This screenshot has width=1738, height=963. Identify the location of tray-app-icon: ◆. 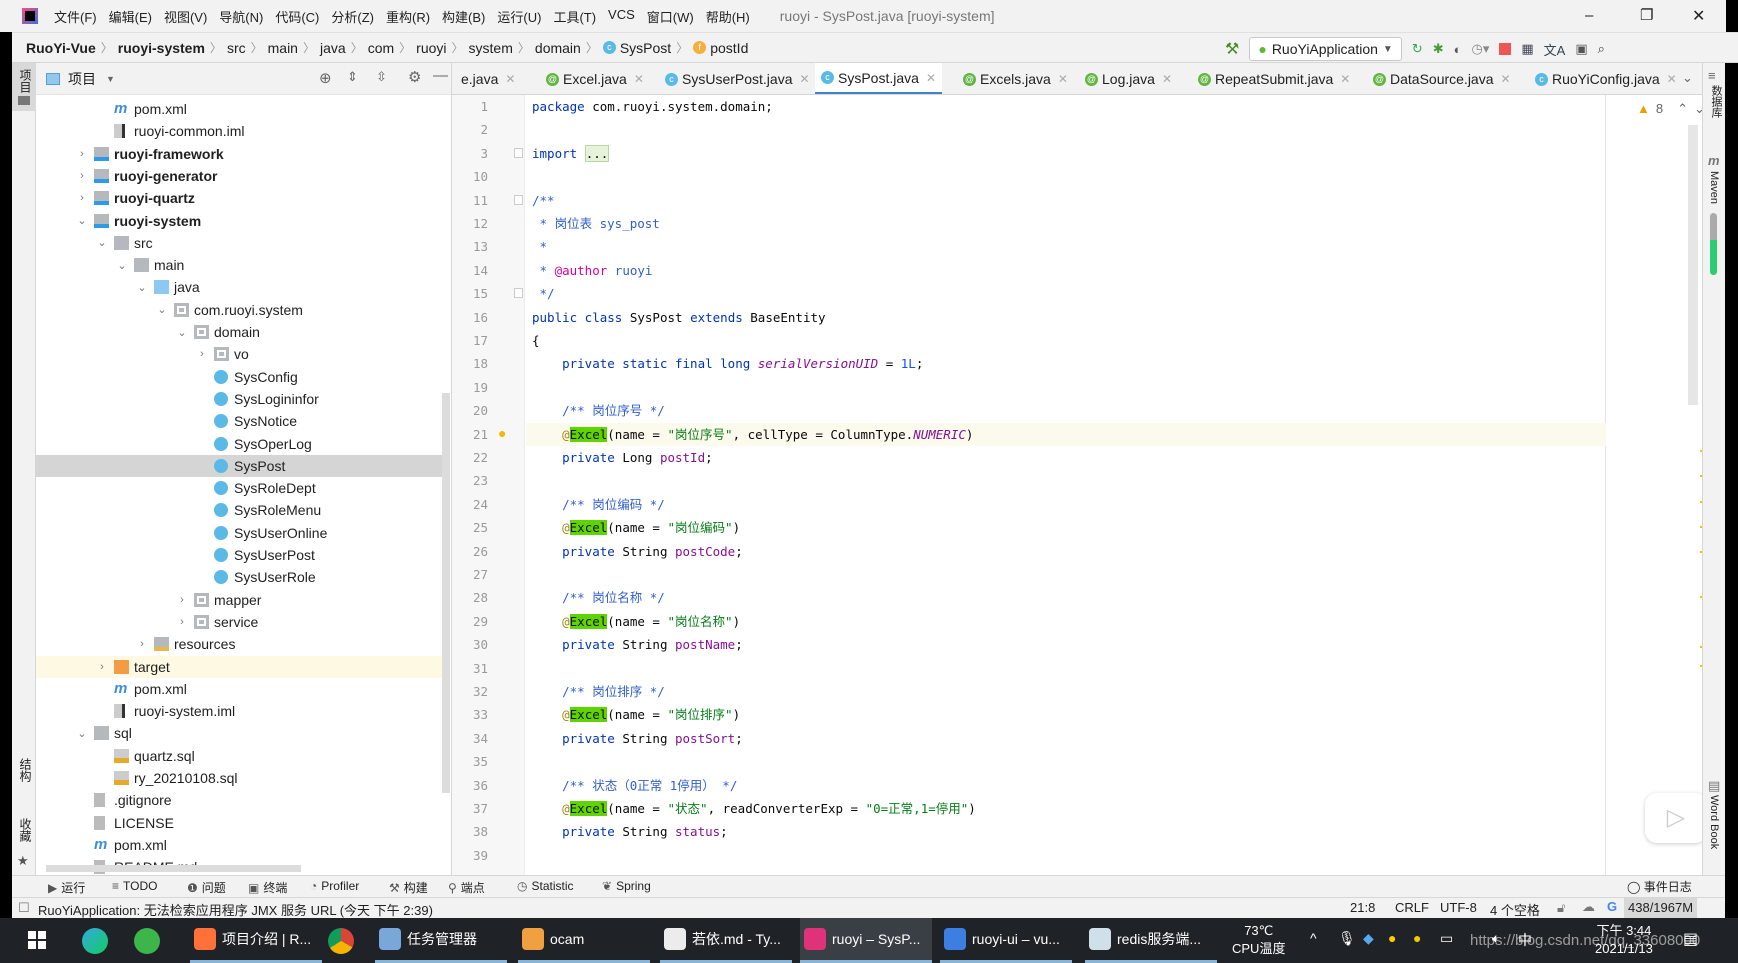
(1368, 938).